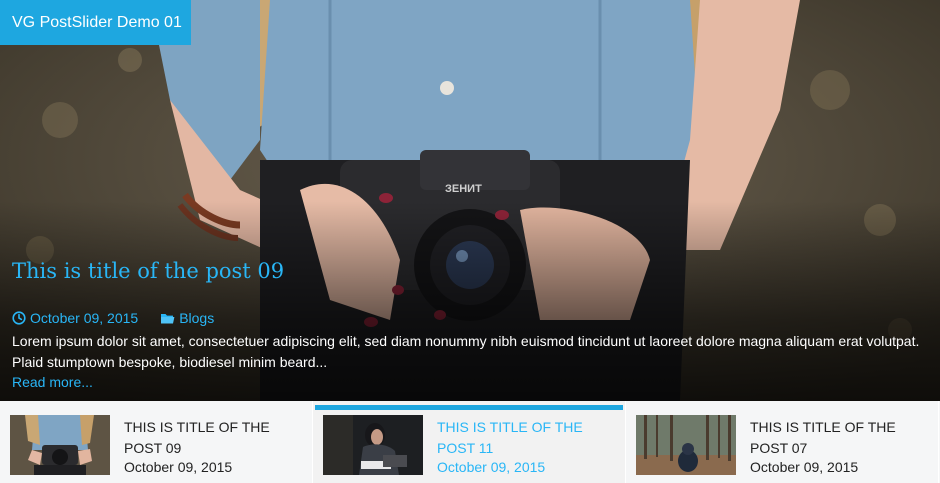 The width and height of the screenshot is (940, 483). Describe the element at coordinates (837, 438) in the screenshot. I see `thumbnail-title: This is title of the post 07` at that location.